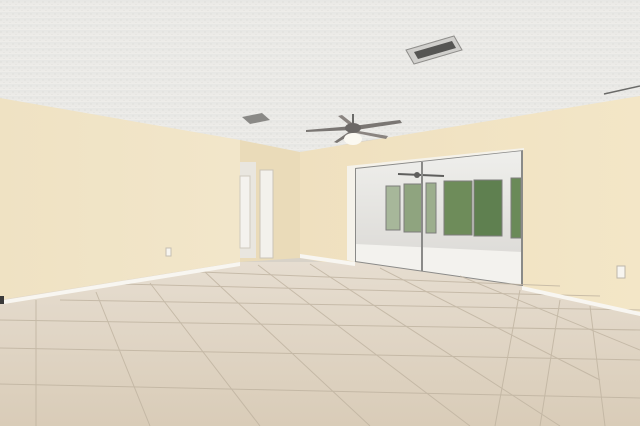 The image size is (640, 426). Describe the element at coordinates (266, 214) in the screenshot. I see `closet-door` at that location.